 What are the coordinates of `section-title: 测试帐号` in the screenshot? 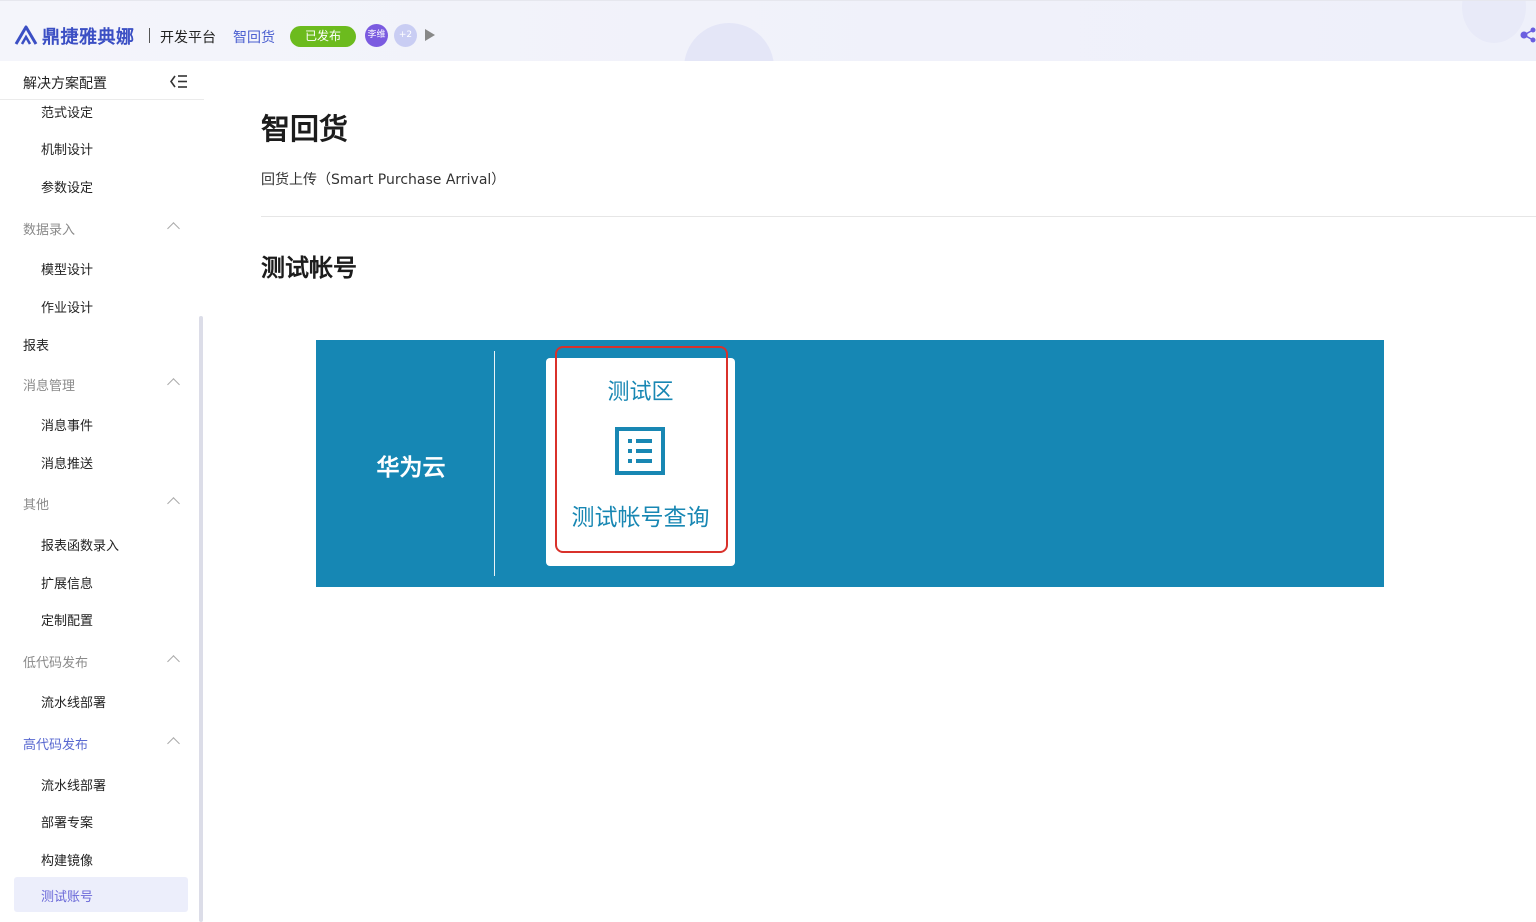 It's located at (309, 268).